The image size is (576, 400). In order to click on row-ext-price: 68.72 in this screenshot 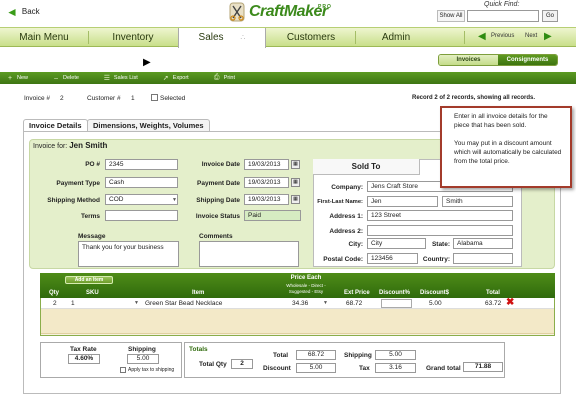, I will do `click(354, 303)`.